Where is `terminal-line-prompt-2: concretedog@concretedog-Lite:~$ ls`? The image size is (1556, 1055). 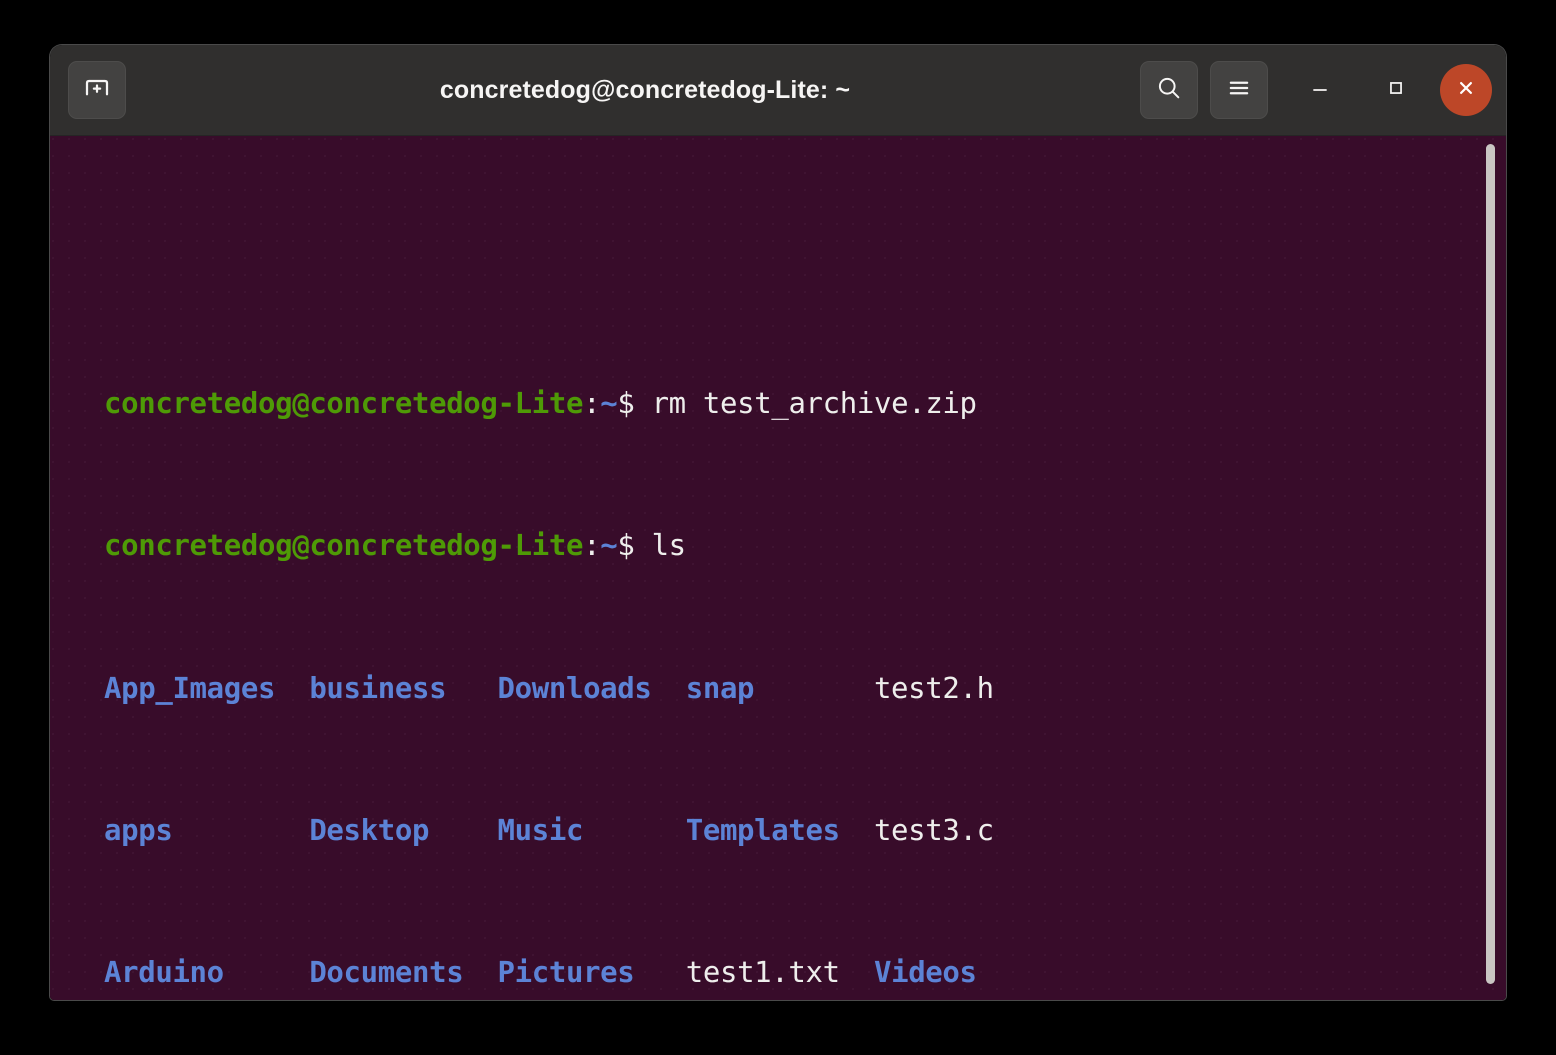 terminal-line-prompt-2: concretedog@concretedog-Lite:~$ ls is located at coordinates (583, 546).